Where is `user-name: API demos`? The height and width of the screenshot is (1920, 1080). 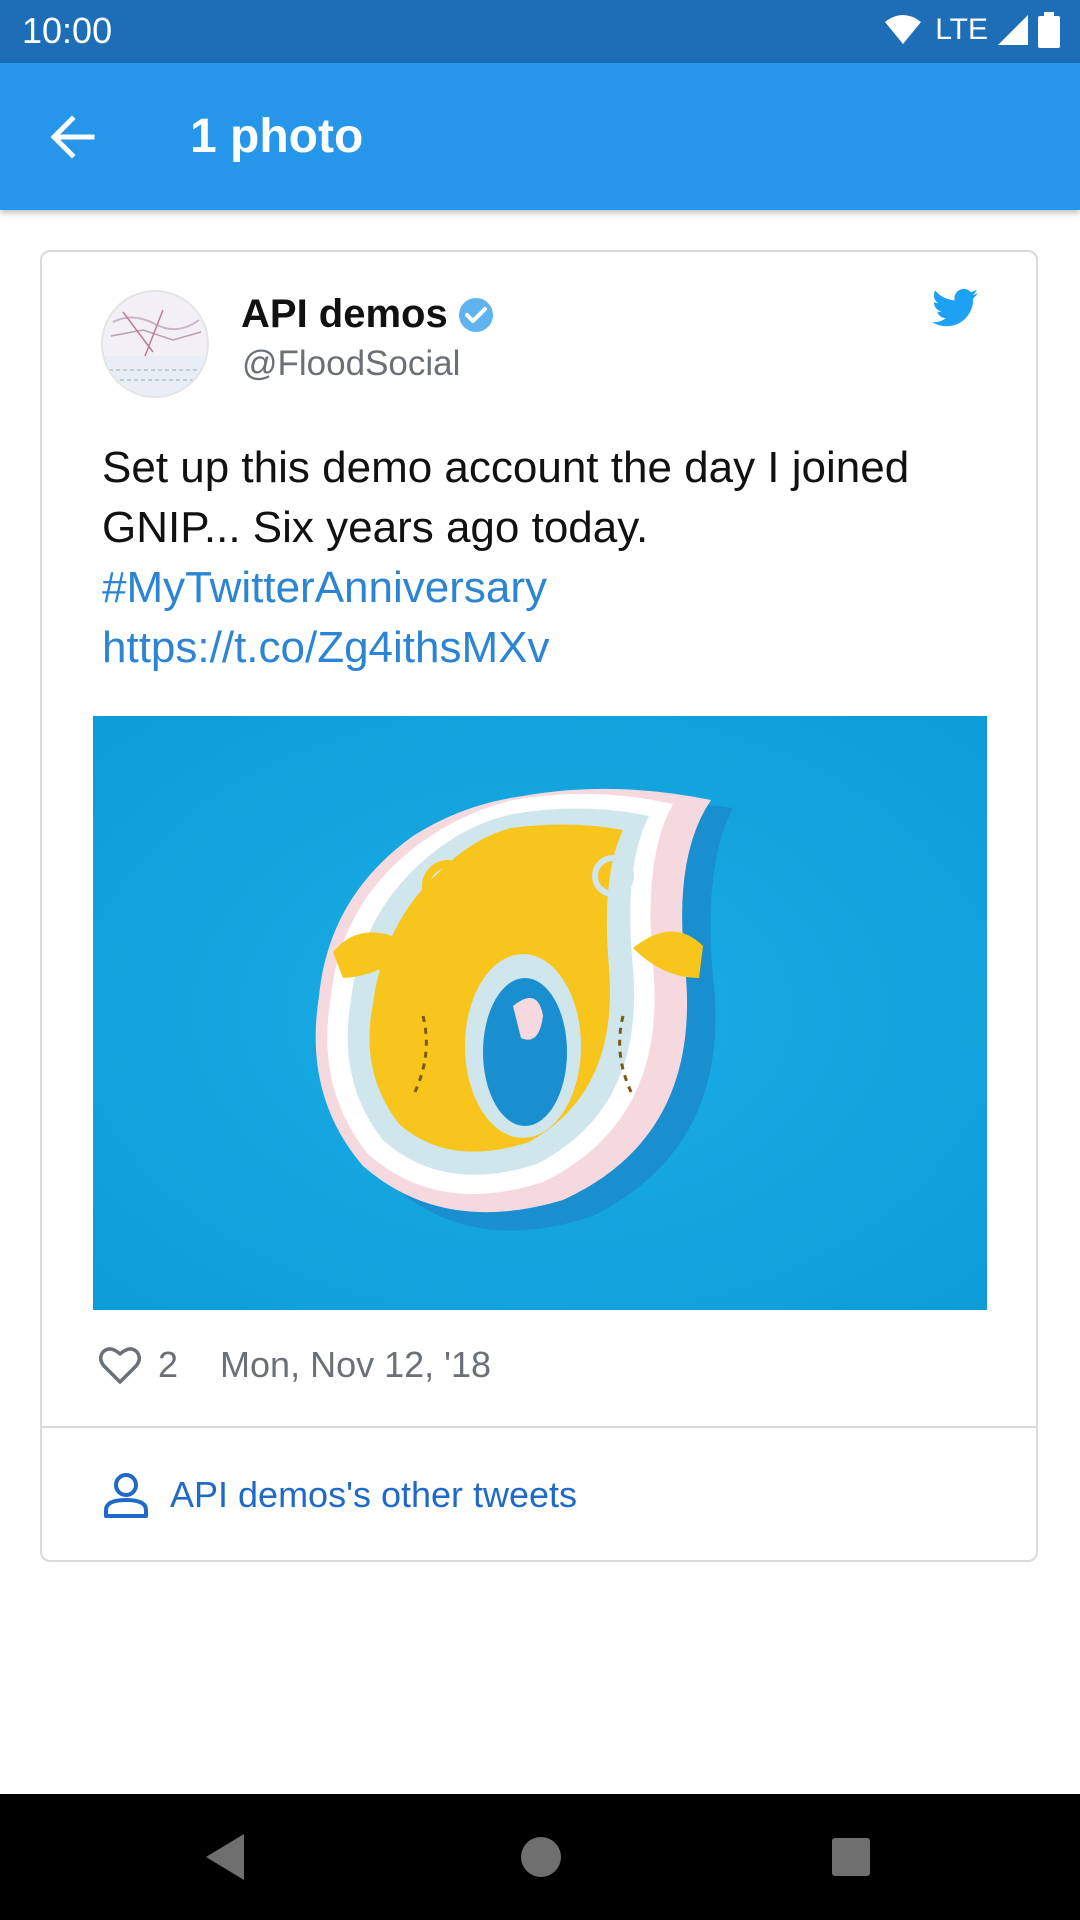
user-name: API demos is located at coordinates (368, 314).